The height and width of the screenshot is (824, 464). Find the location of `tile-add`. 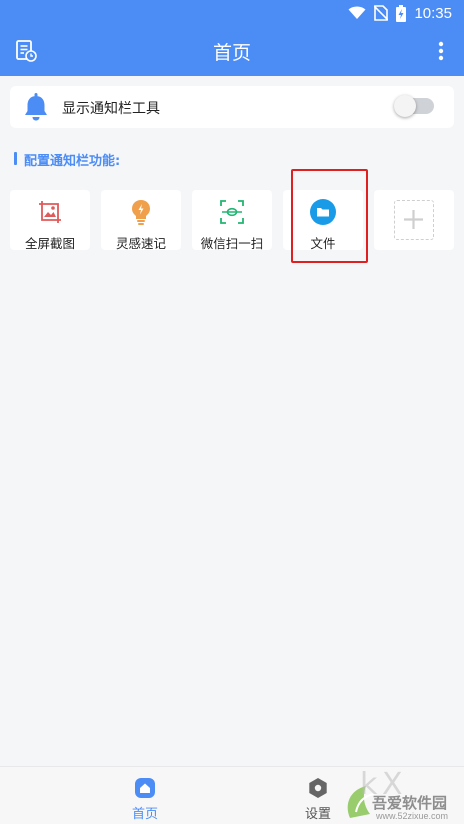

tile-add is located at coordinates (414, 220).